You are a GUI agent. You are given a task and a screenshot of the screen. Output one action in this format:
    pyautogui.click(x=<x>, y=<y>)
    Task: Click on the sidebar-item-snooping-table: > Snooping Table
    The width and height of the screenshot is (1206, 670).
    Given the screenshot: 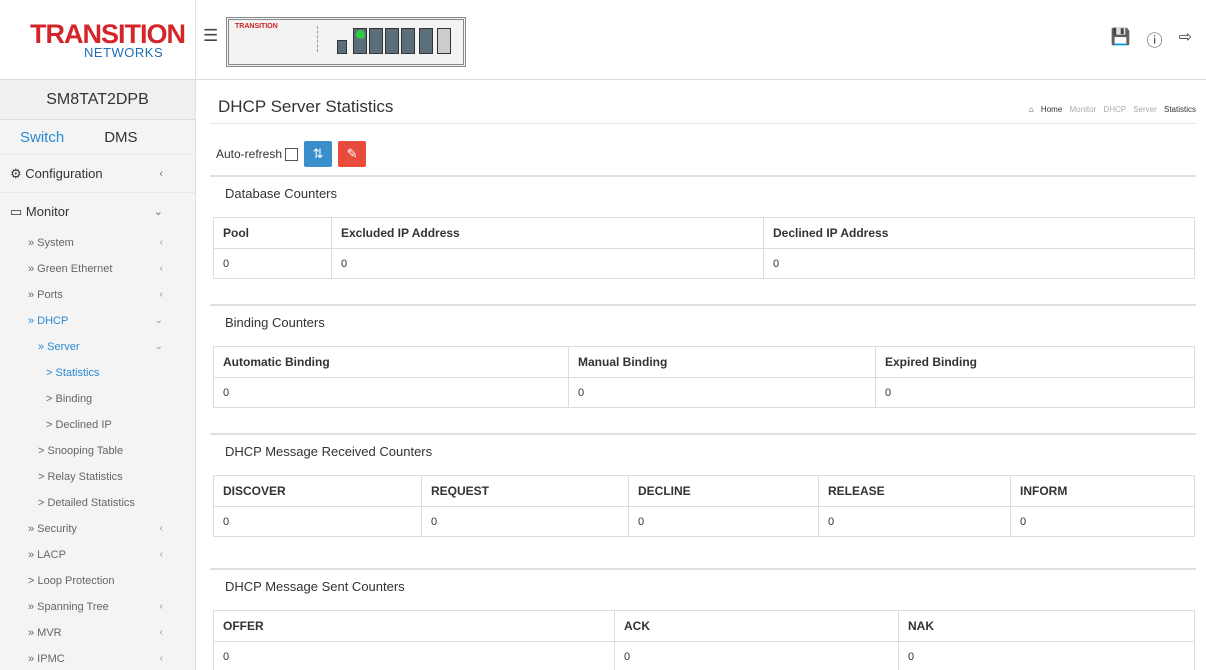 What is the action you would take?
    pyautogui.click(x=97, y=451)
    